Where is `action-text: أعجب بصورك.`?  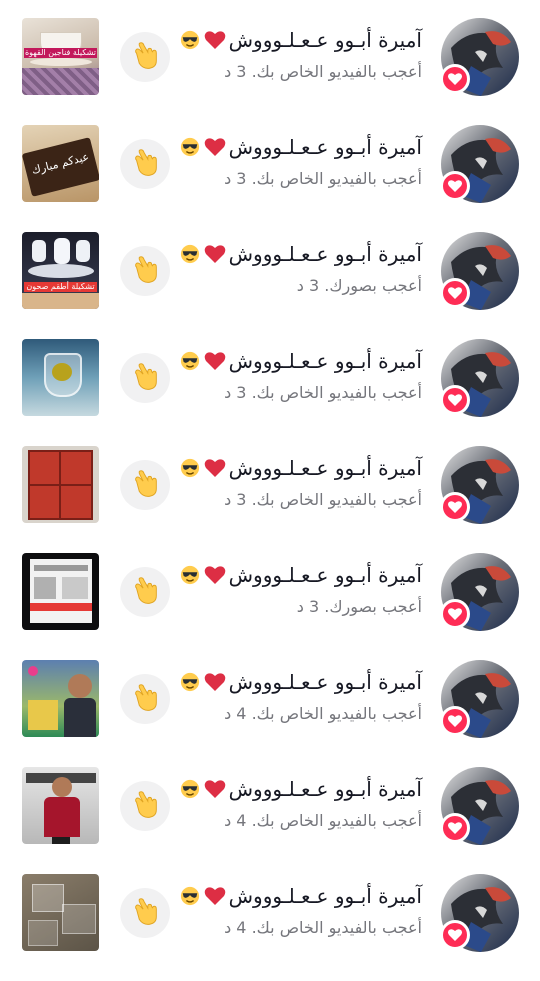 action-text: أعجب بصورك. is located at coordinates (373, 606).